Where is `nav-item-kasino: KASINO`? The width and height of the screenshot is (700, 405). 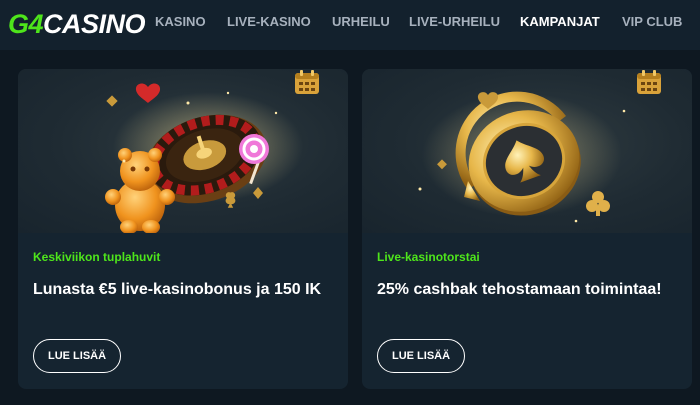 nav-item-kasino: KASINO is located at coordinates (180, 21).